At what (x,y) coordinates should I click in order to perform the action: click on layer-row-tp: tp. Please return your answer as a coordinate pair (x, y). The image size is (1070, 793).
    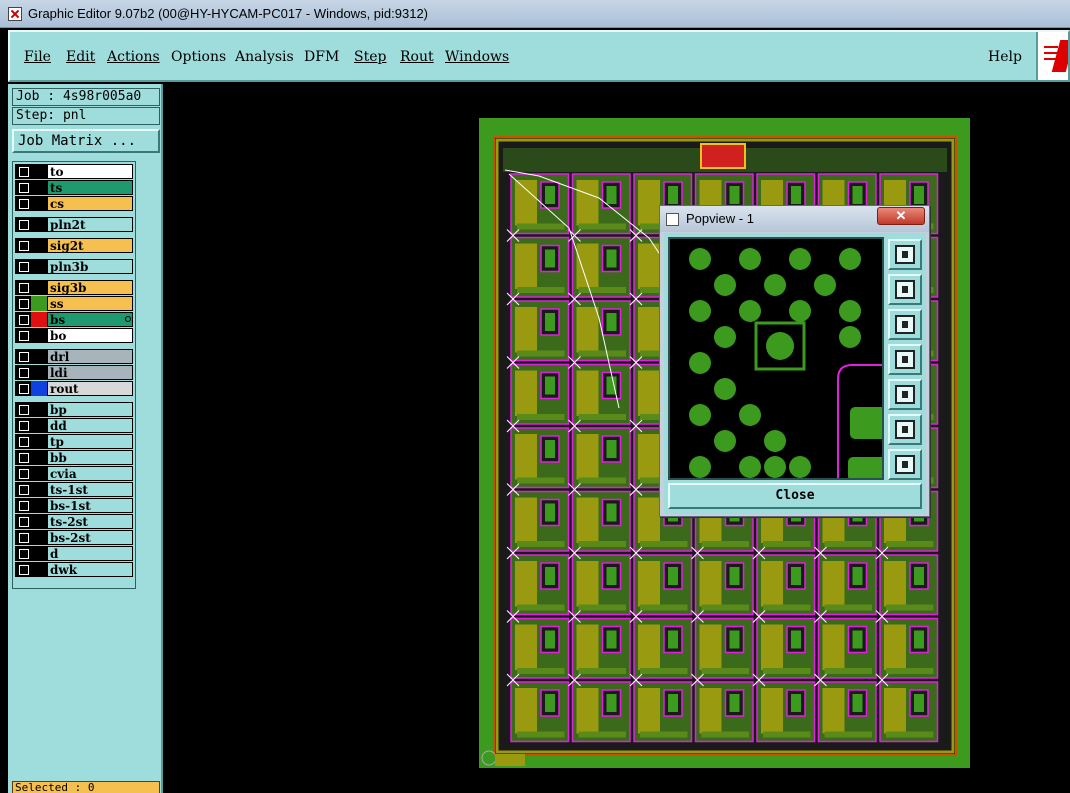
    Looking at the image, I should click on (74, 441).